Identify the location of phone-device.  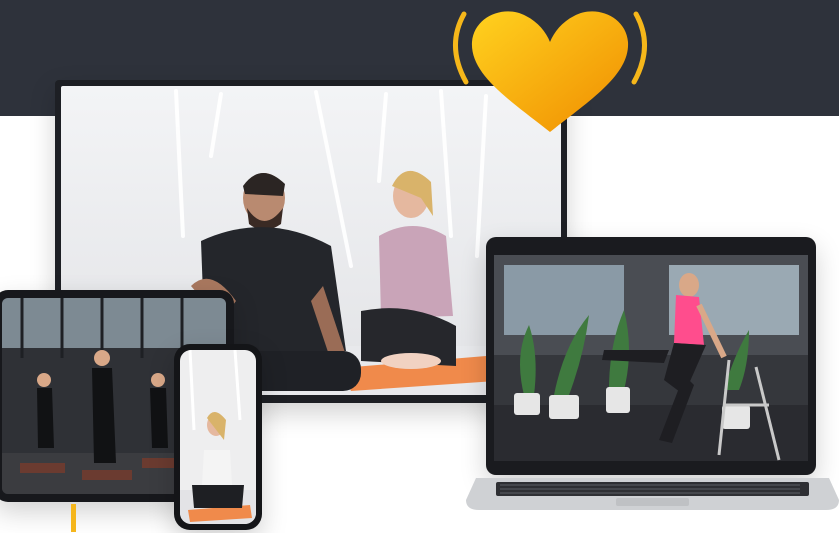
(218, 437).